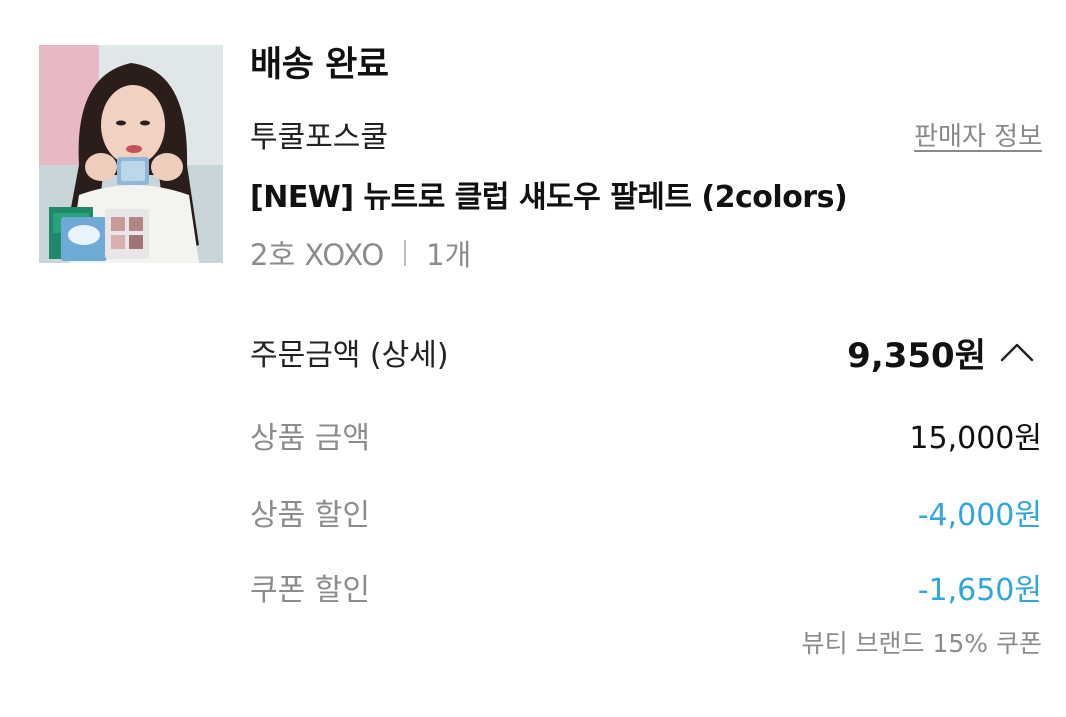 This screenshot has height=717, width=1066. Describe the element at coordinates (405, 253) in the screenshot. I see `option-divider` at that location.